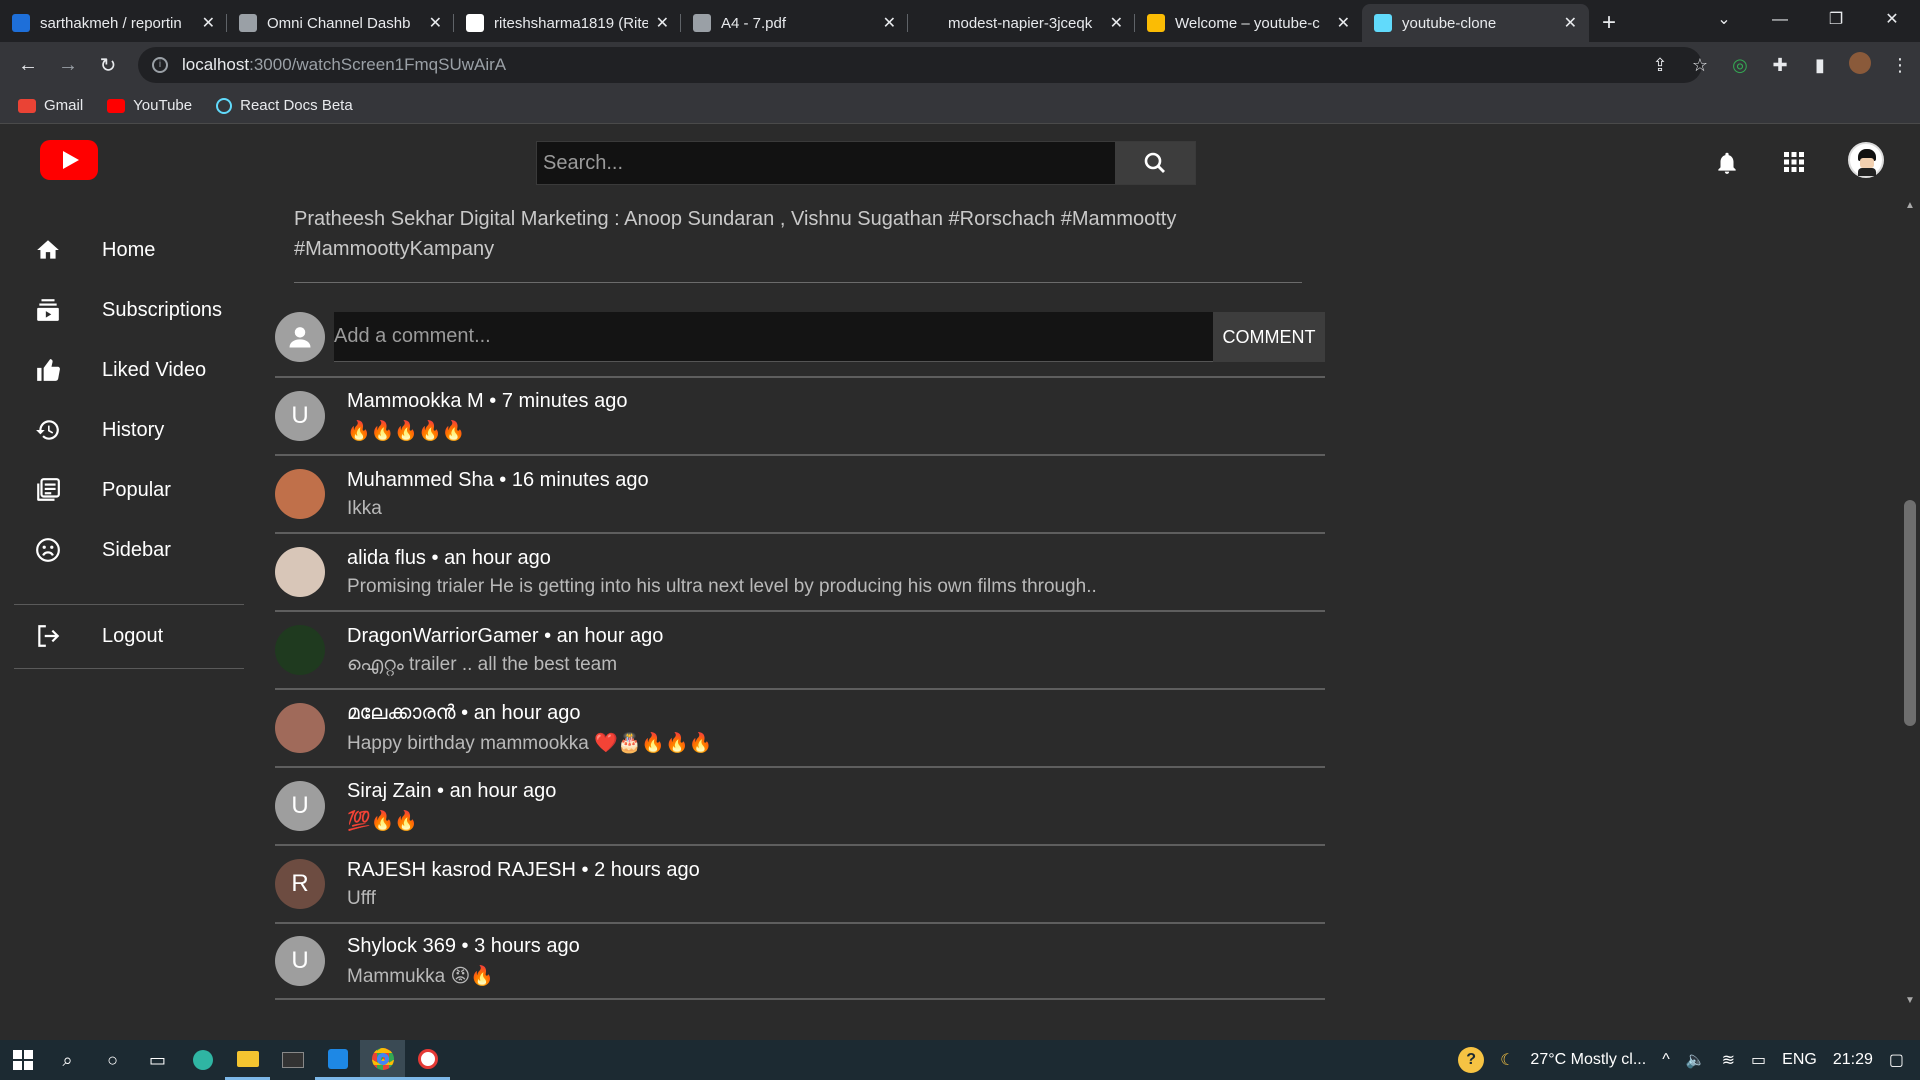 The height and width of the screenshot is (1080, 1920). What do you see at coordinates (160, 65) in the screenshot?
I see `site-info-icon: i` at bounding box center [160, 65].